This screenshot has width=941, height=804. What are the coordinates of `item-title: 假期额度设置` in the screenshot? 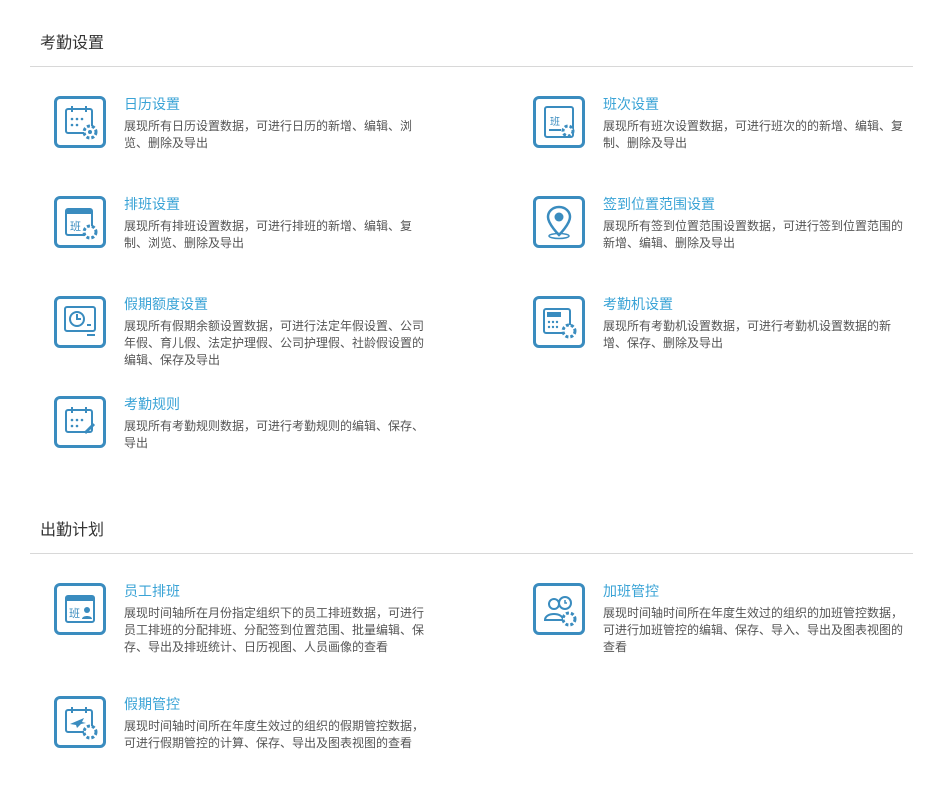 It's located at (166, 305).